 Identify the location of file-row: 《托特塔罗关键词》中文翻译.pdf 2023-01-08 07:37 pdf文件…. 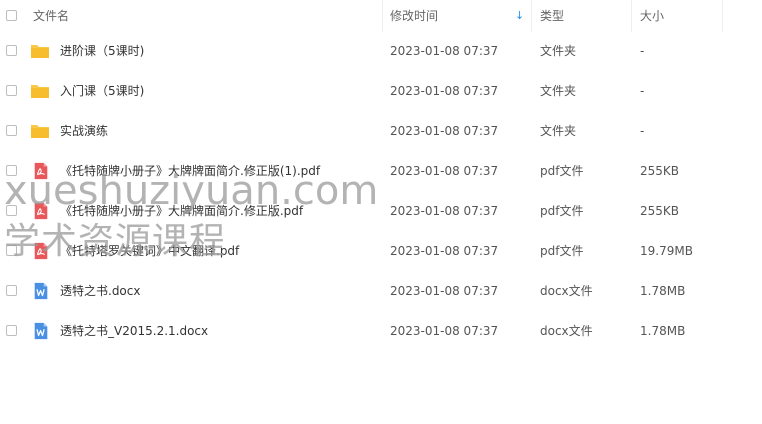
(381, 251).